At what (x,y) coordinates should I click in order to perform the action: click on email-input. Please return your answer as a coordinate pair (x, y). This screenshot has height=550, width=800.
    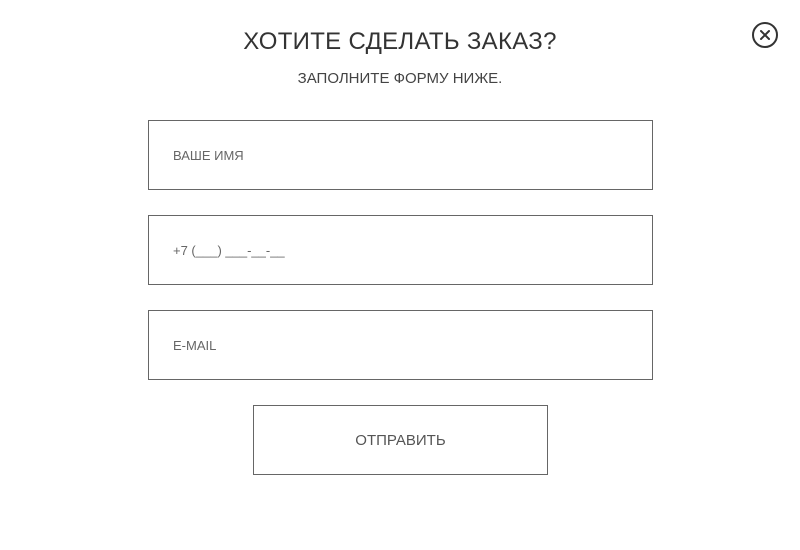
    Looking at the image, I should click on (400, 345).